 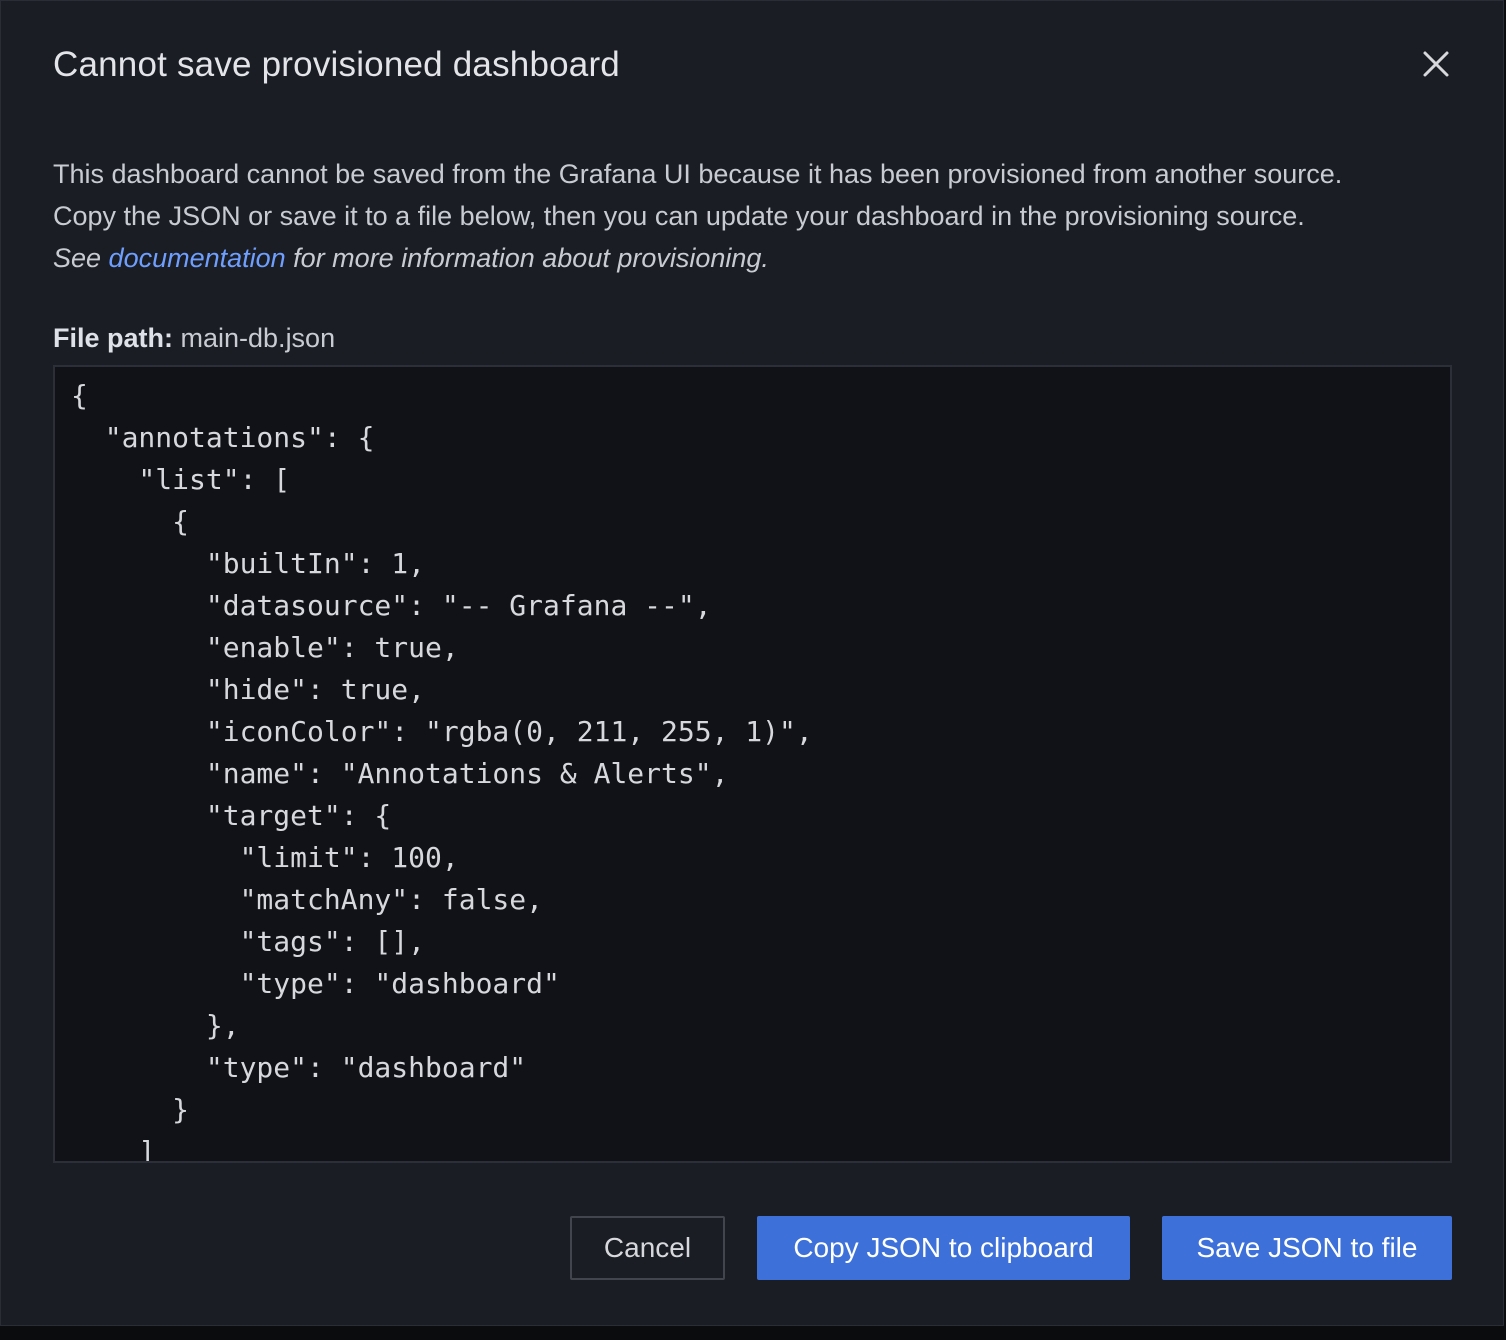 I want to click on close-button, so click(x=1435, y=65).